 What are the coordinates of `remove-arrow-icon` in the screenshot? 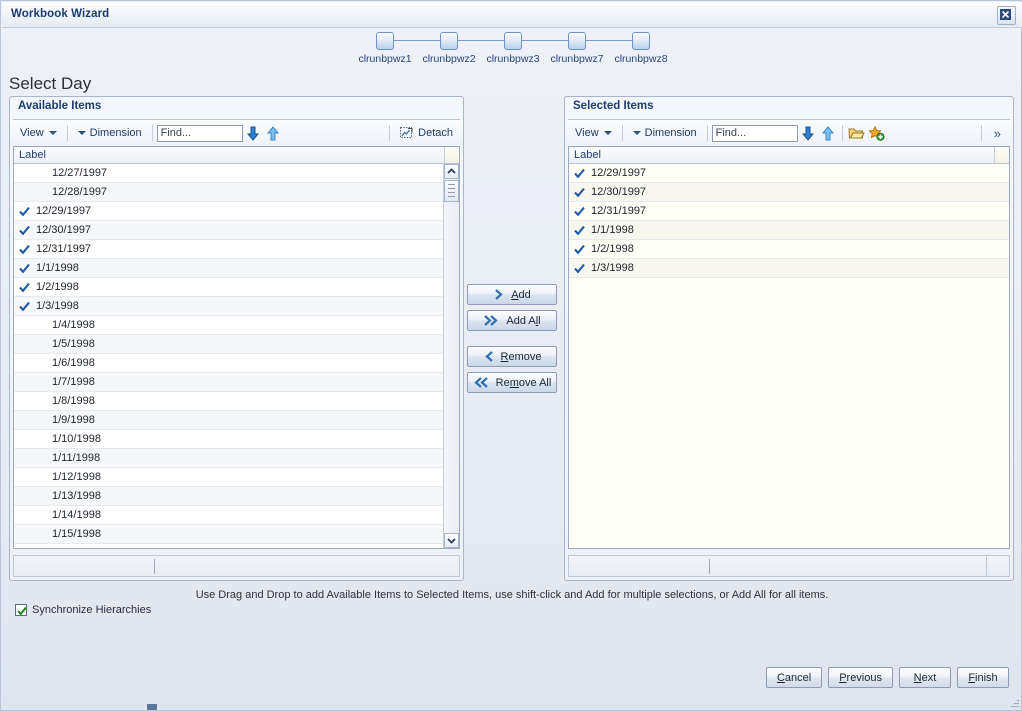 It's located at (488, 356).